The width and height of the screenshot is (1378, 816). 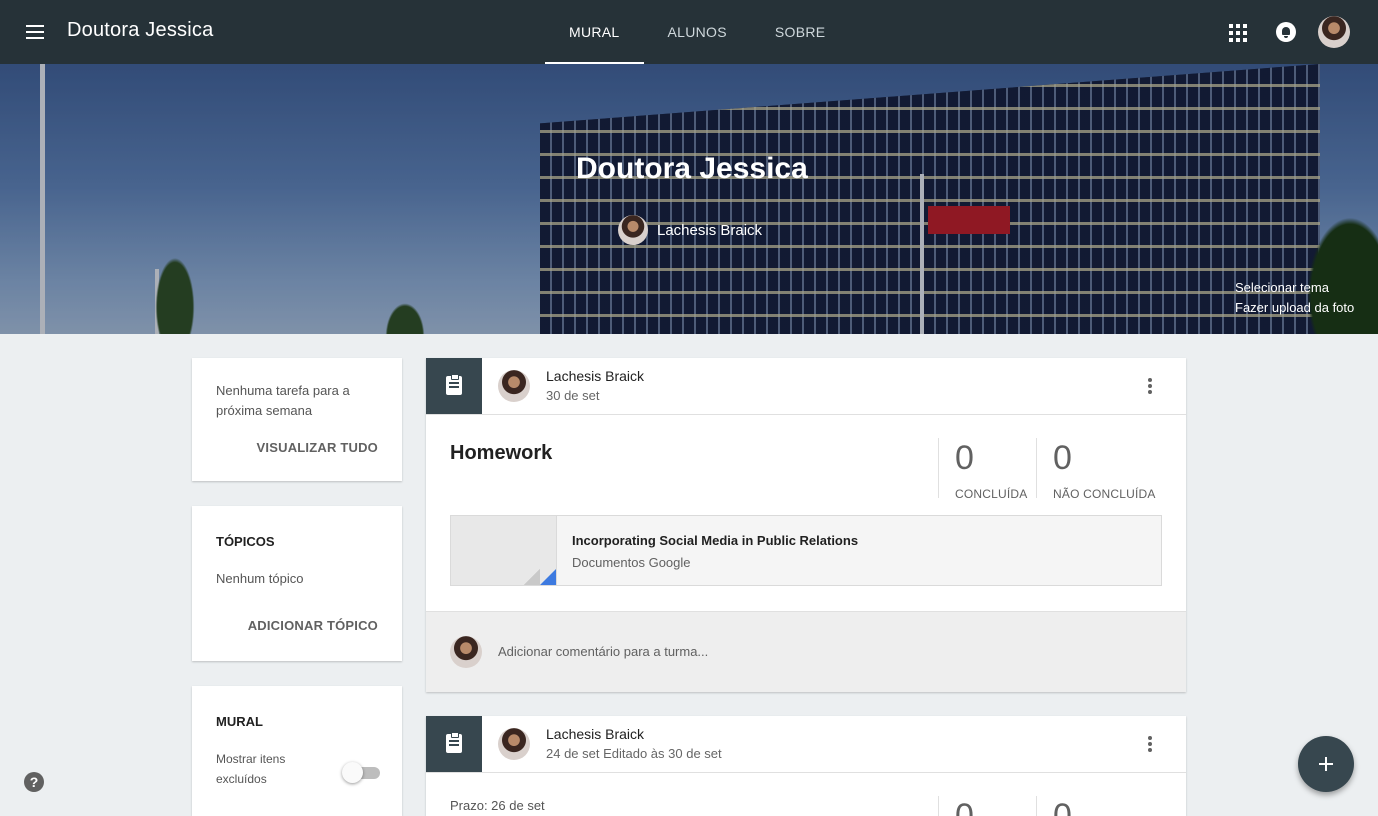 What do you see at coordinates (983, 469) in the screenshot?
I see `done-stat: 0 CONCLUÍDA` at bounding box center [983, 469].